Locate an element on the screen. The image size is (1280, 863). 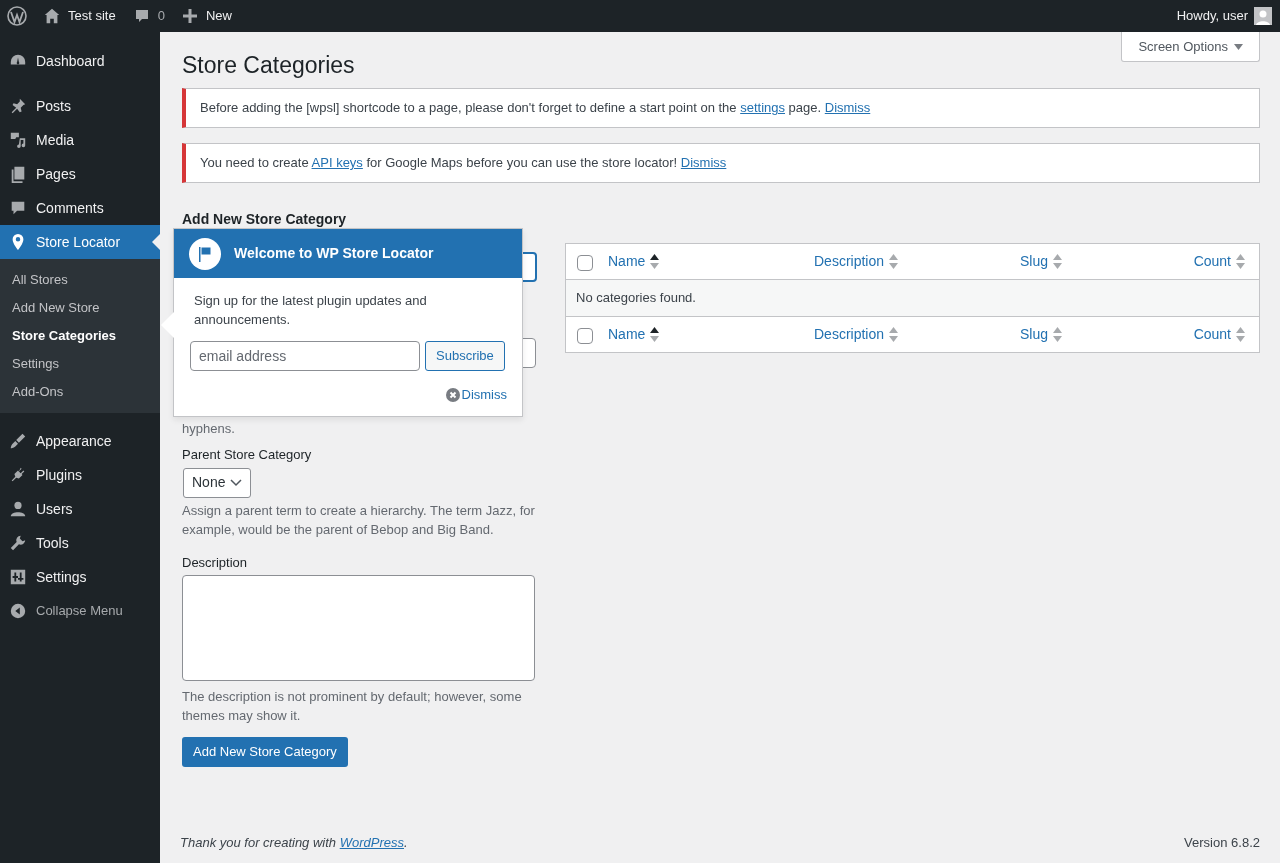
submenu-item: Store Categories is located at coordinates (80, 336).